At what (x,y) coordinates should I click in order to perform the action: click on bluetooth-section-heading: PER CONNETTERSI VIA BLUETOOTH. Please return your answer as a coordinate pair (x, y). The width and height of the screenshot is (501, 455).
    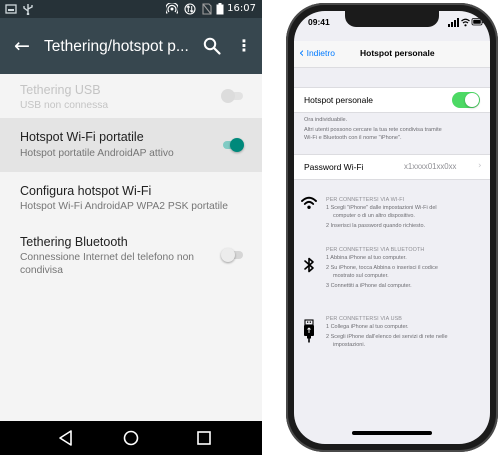
    Looking at the image, I should click on (375, 250).